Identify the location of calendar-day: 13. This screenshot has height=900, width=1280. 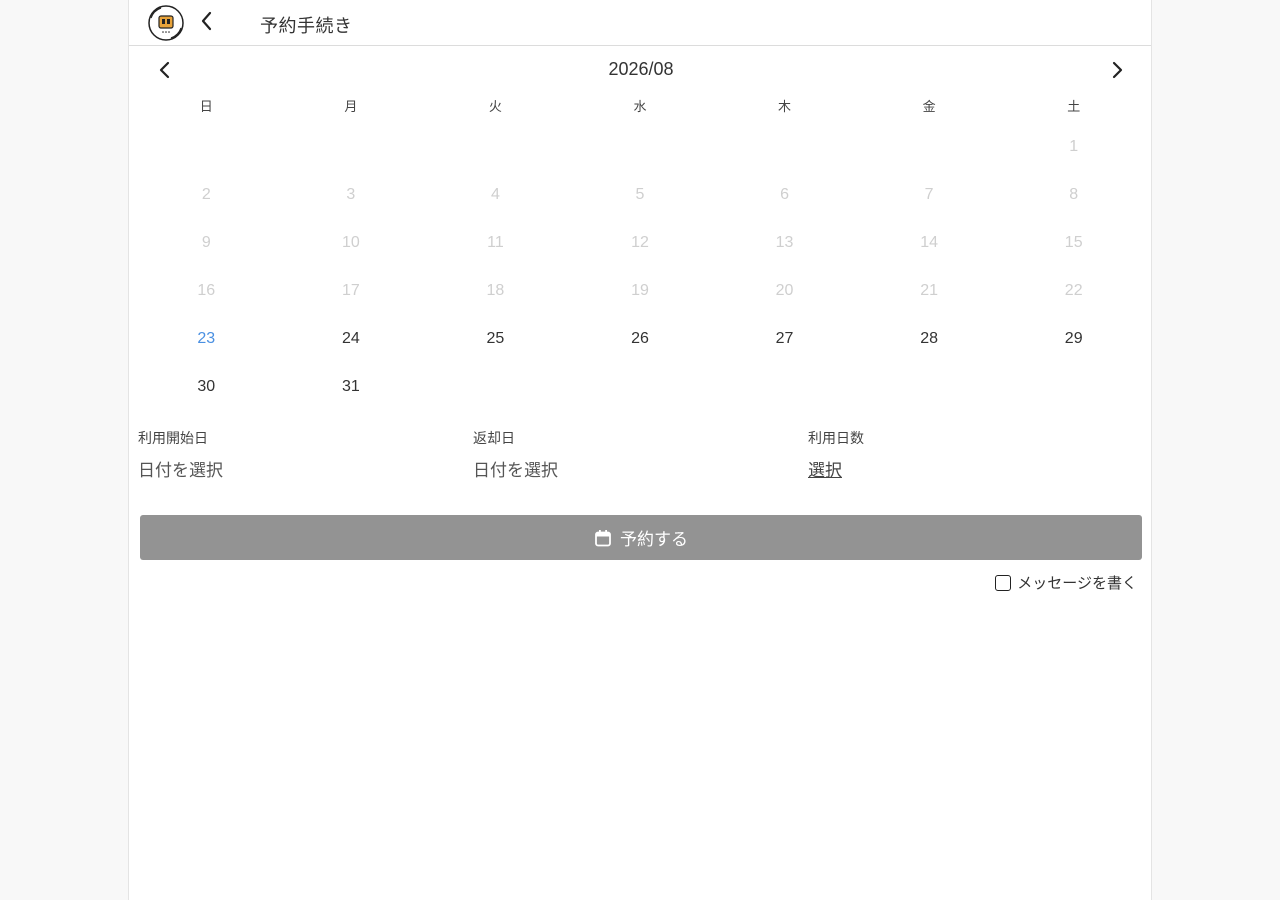
(784, 242).